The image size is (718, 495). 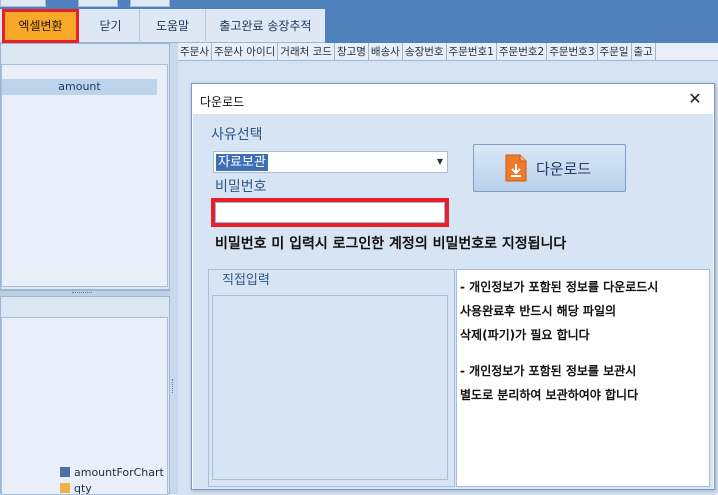 What do you see at coordinates (352, 51) in the screenshot?
I see `grid-column-header-cell: 창고명` at bounding box center [352, 51].